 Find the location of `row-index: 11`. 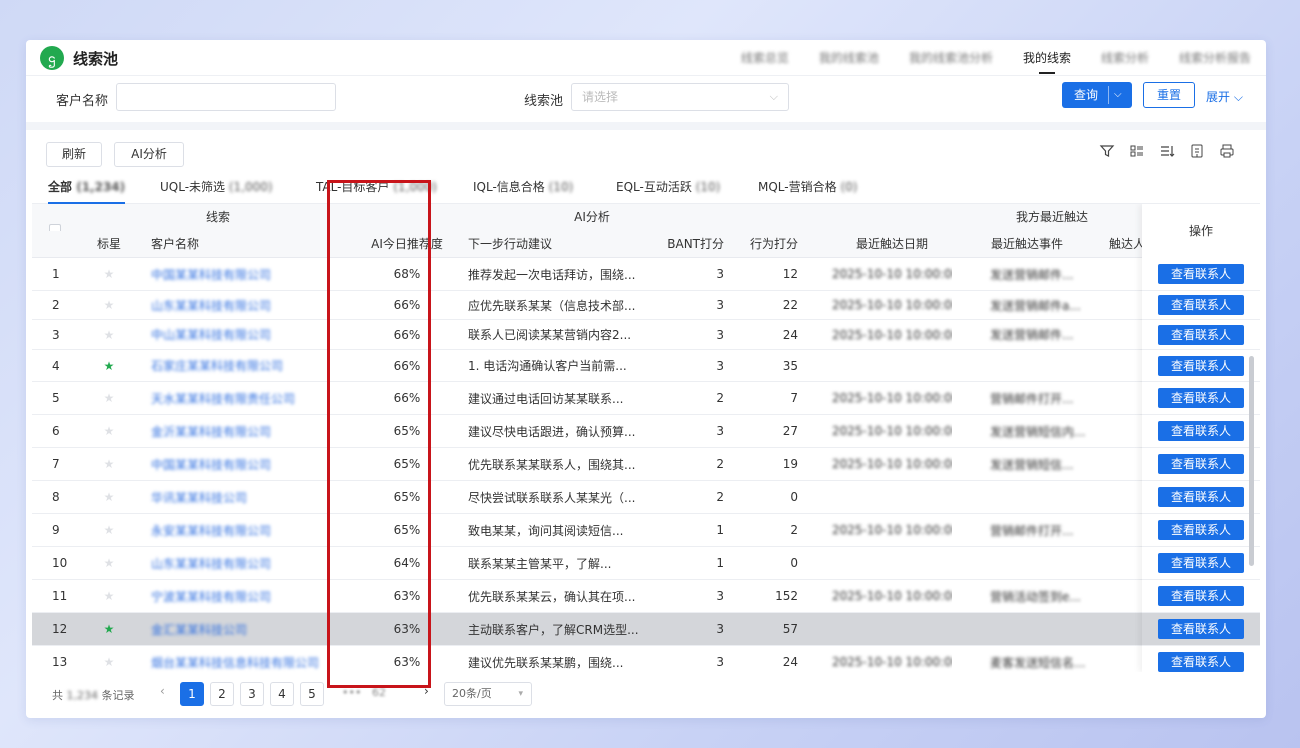

row-index: 11 is located at coordinates (60, 596).